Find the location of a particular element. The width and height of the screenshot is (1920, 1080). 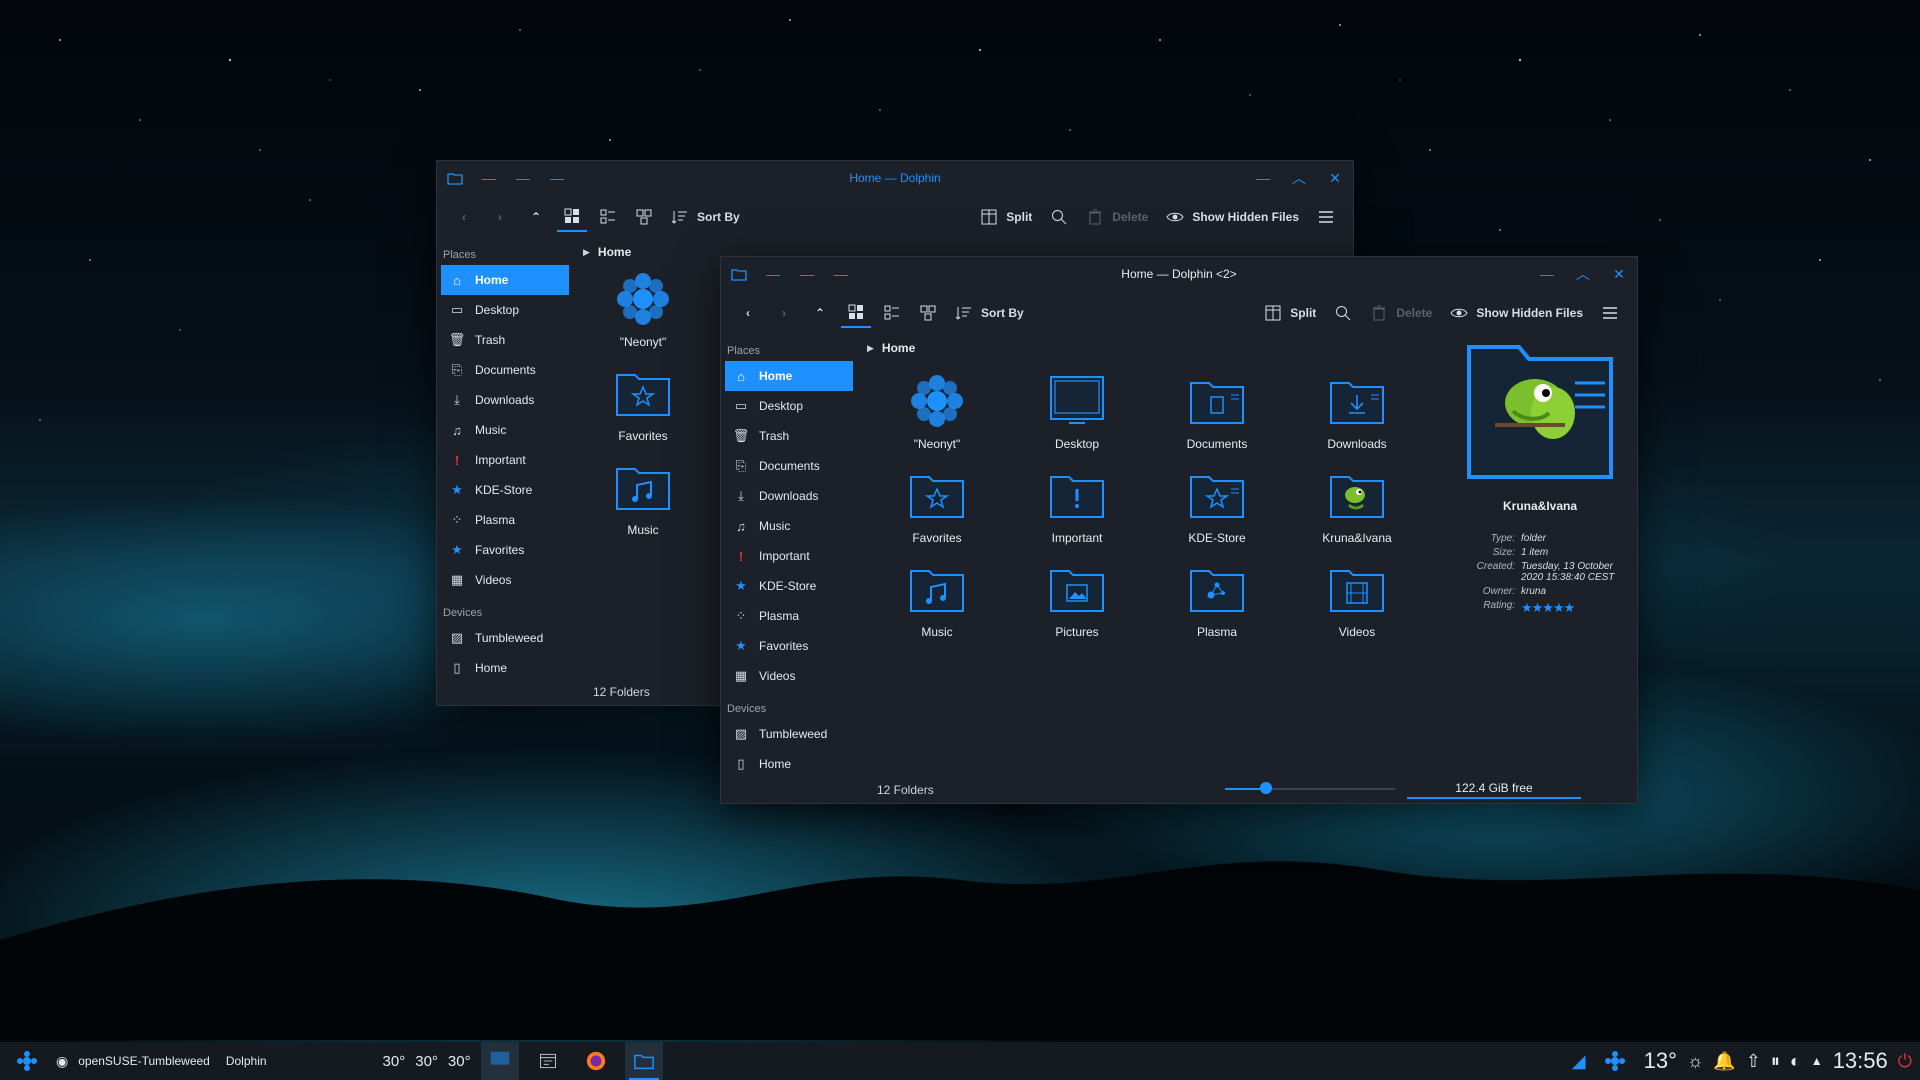

folder-item: Plasma is located at coordinates (1217, 606).